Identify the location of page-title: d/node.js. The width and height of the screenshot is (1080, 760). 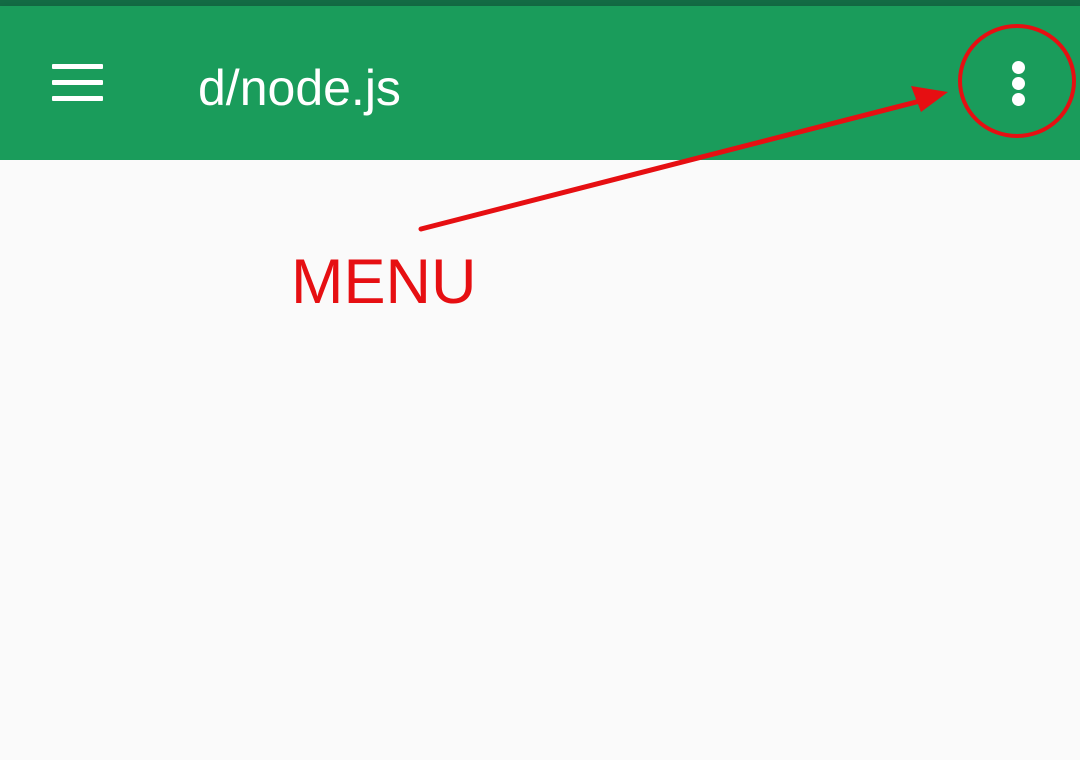
(299, 88).